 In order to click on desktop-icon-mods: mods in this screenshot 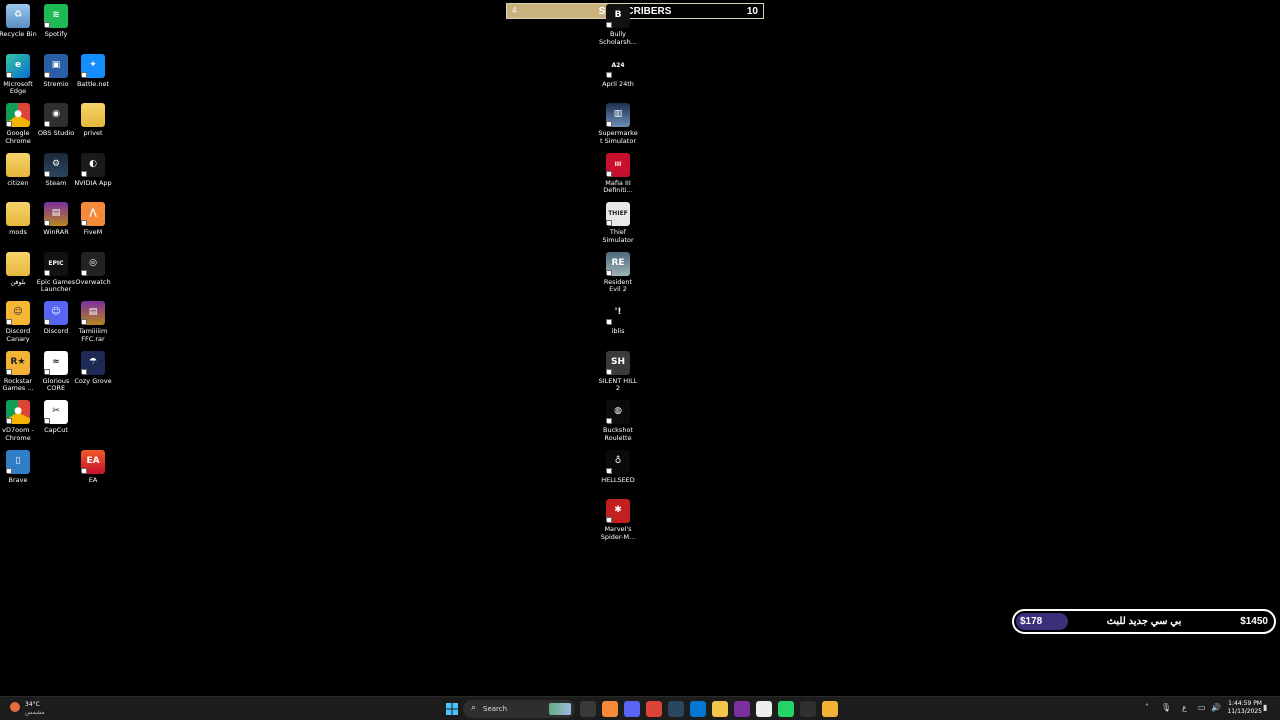, I will do `click(19, 219)`.